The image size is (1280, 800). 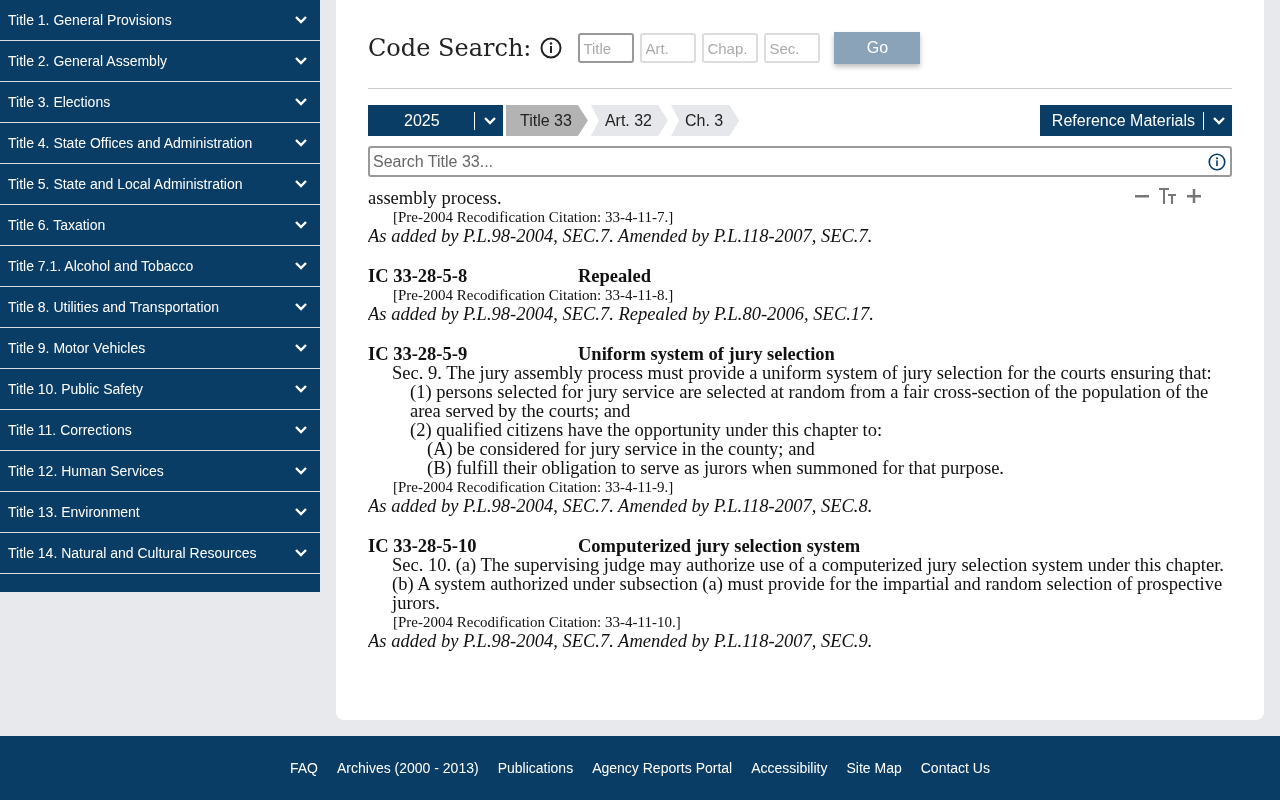 I want to click on footer-link: Contact Us, so click(x=955, y=780).